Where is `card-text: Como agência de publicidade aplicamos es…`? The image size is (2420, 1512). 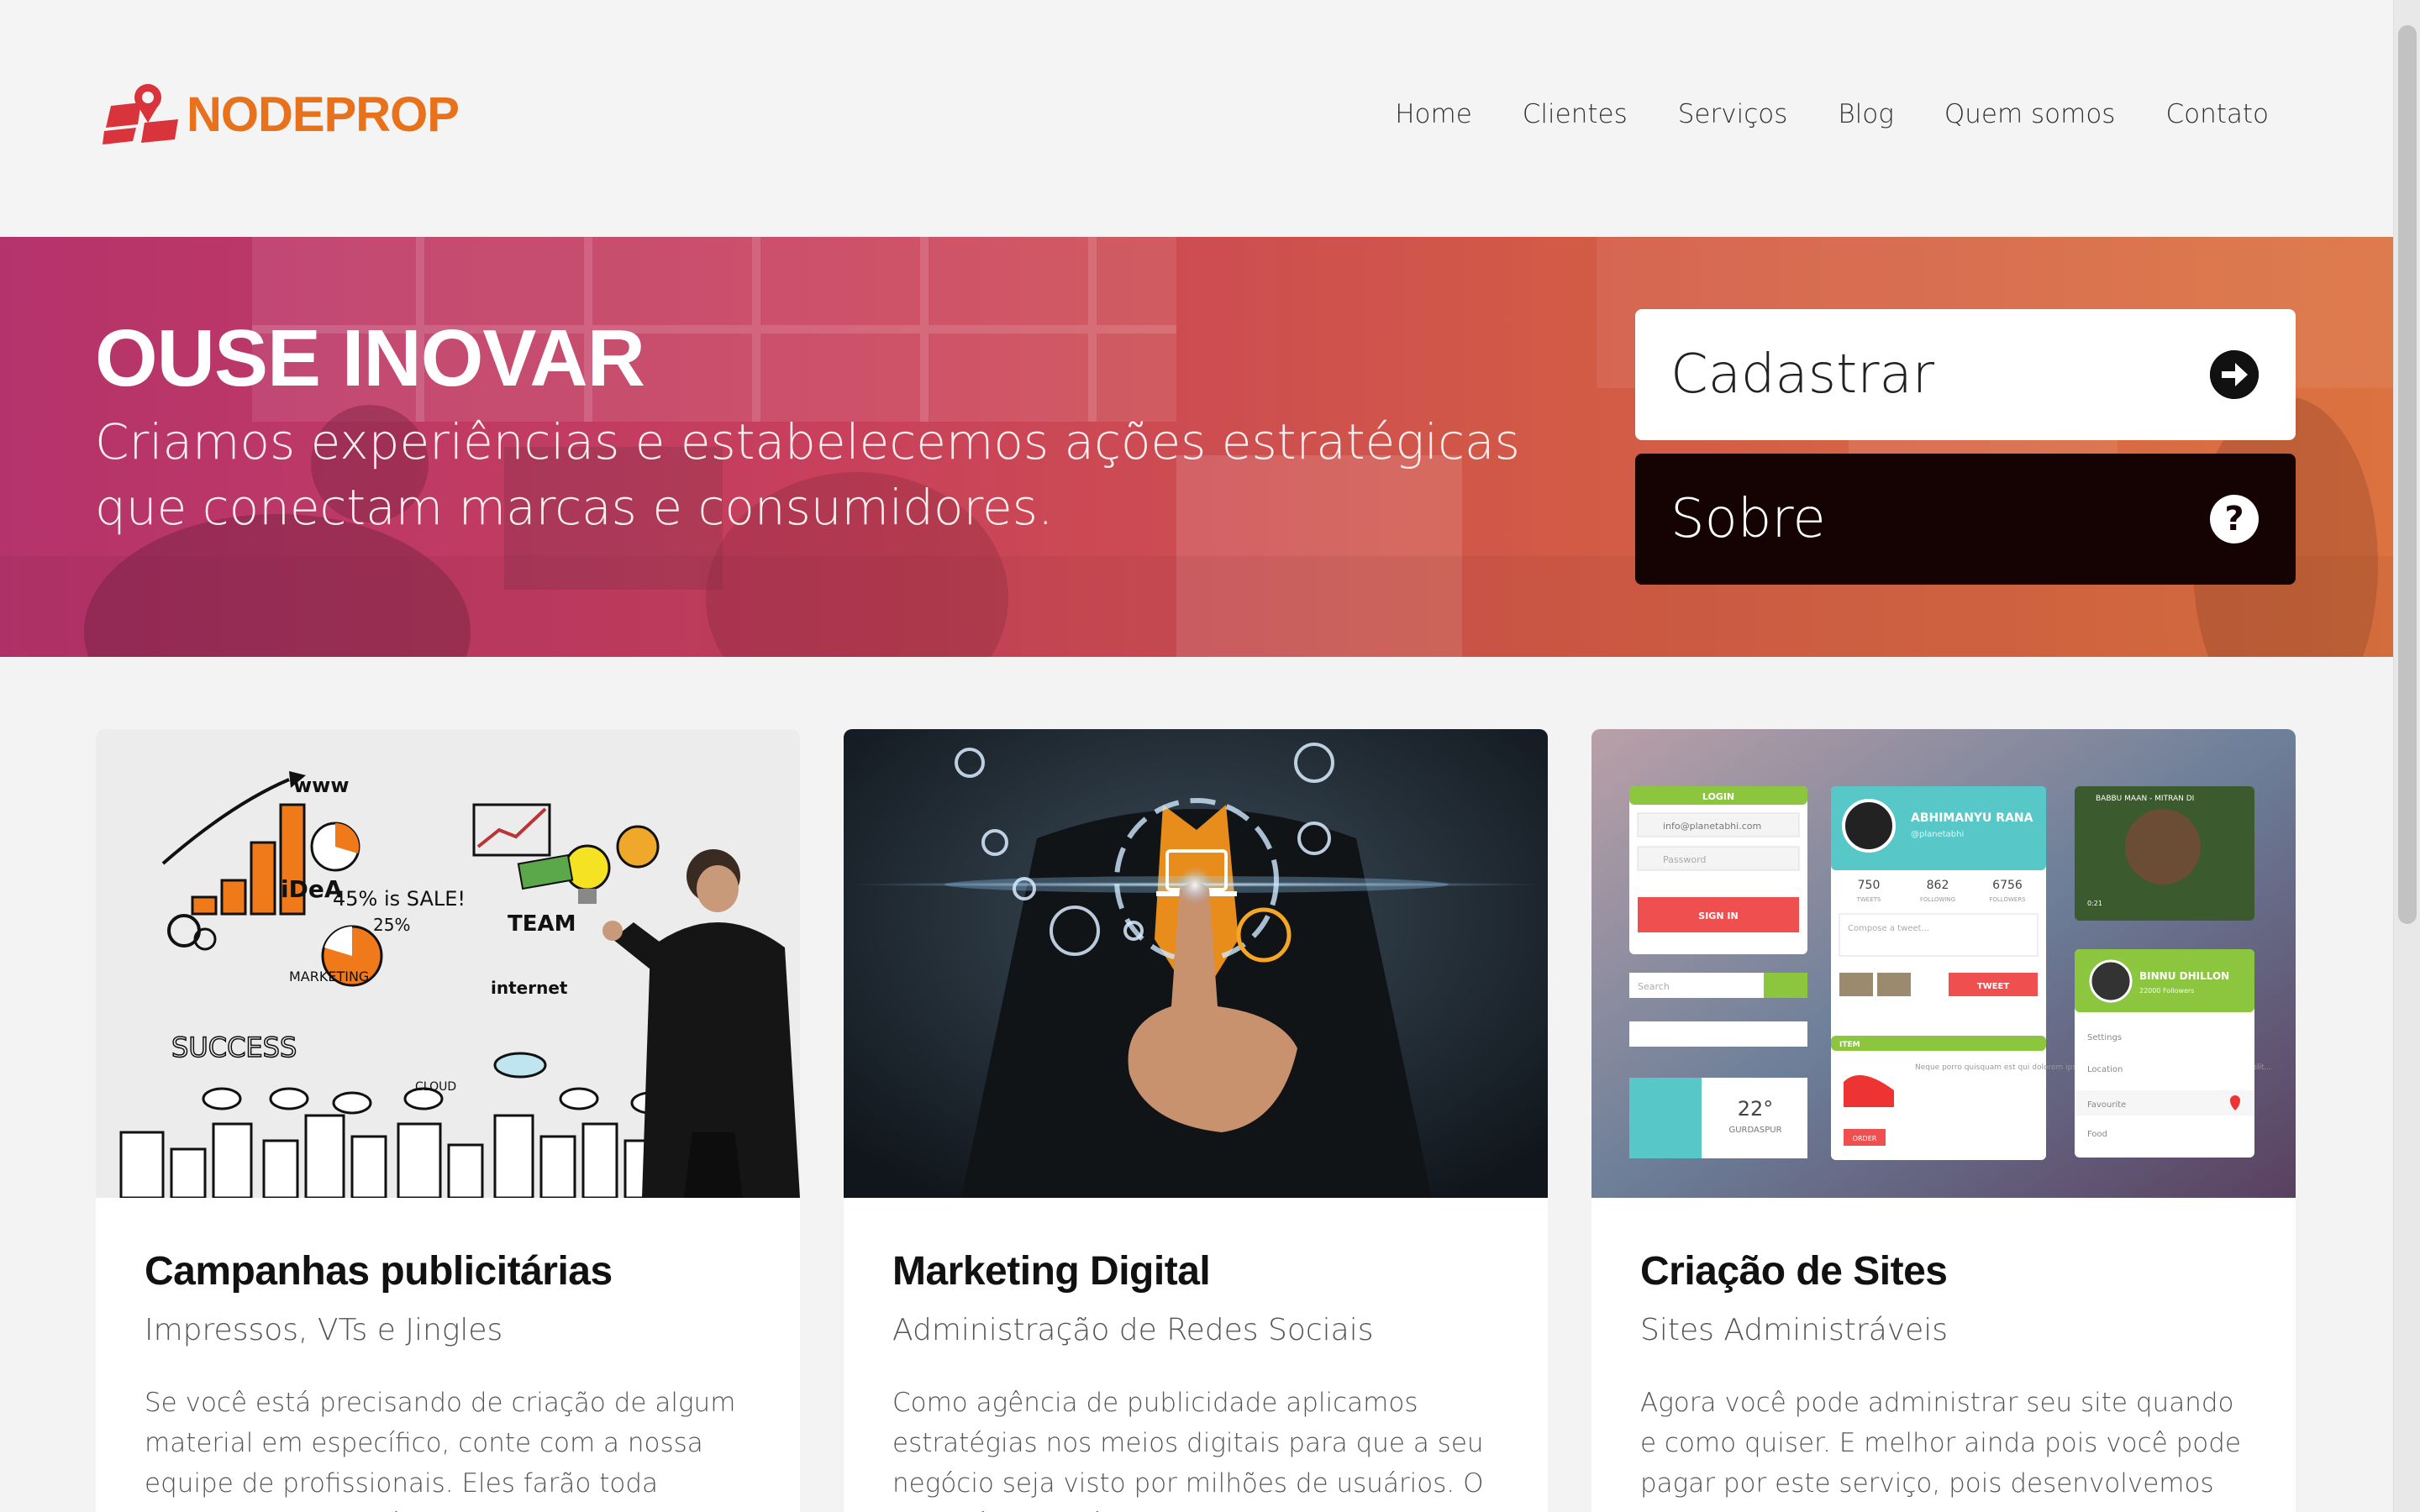 card-text: Como agência de publicidade aplicamos es… is located at coordinates (1188, 1450).